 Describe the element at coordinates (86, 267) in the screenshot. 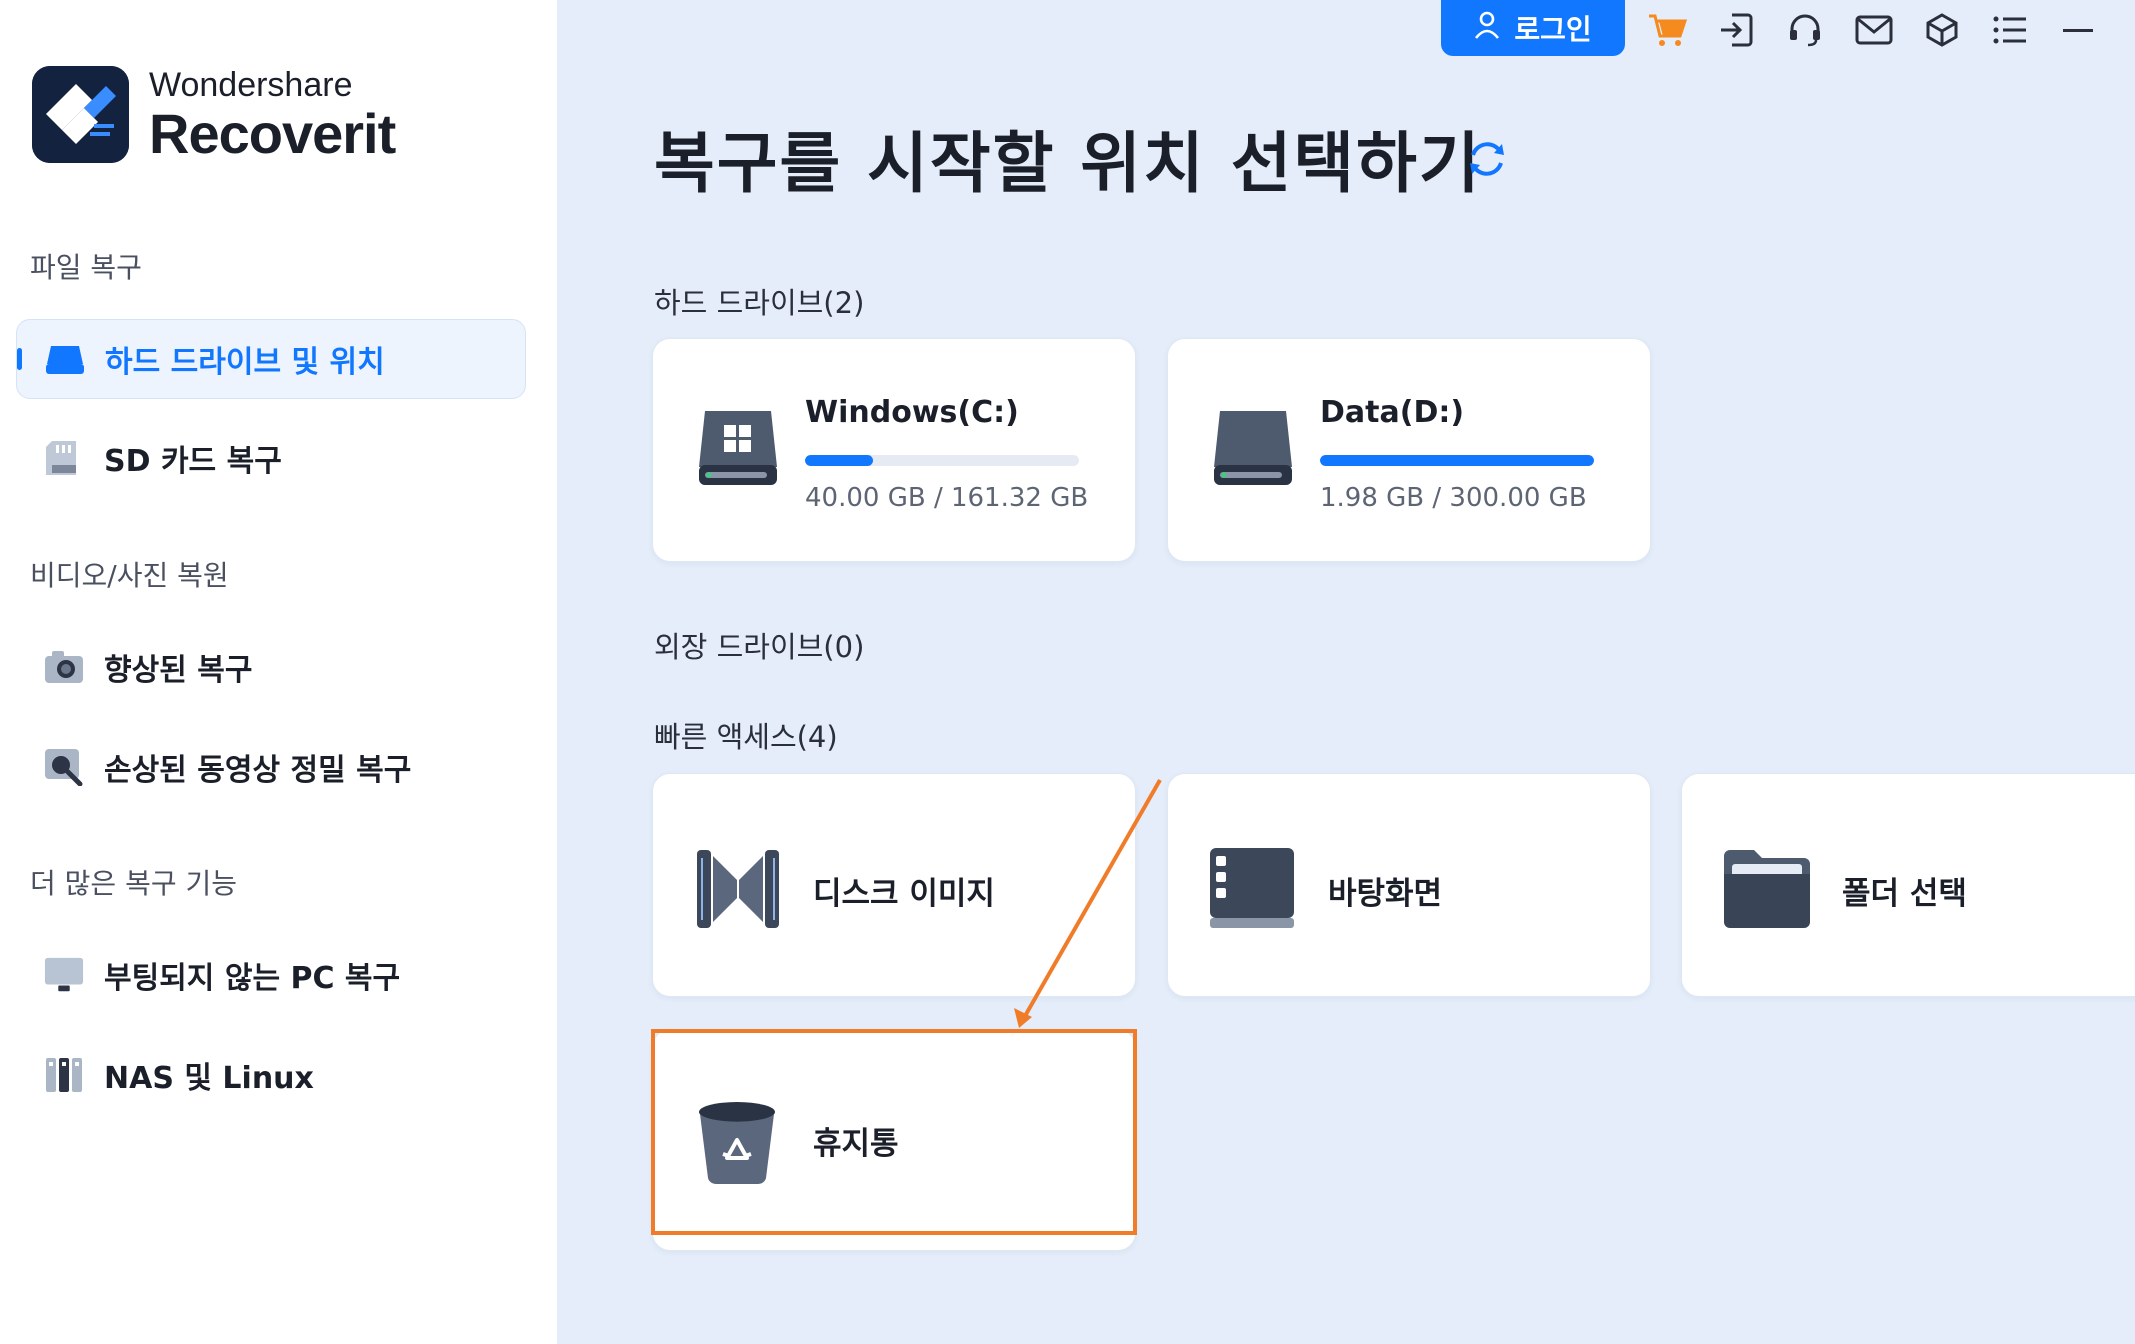

I see `section-title-file-recovery: 파일 복구` at that location.